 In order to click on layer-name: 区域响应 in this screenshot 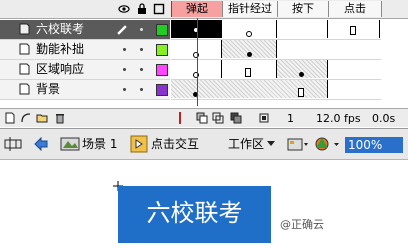, I will do `click(60, 69)`.